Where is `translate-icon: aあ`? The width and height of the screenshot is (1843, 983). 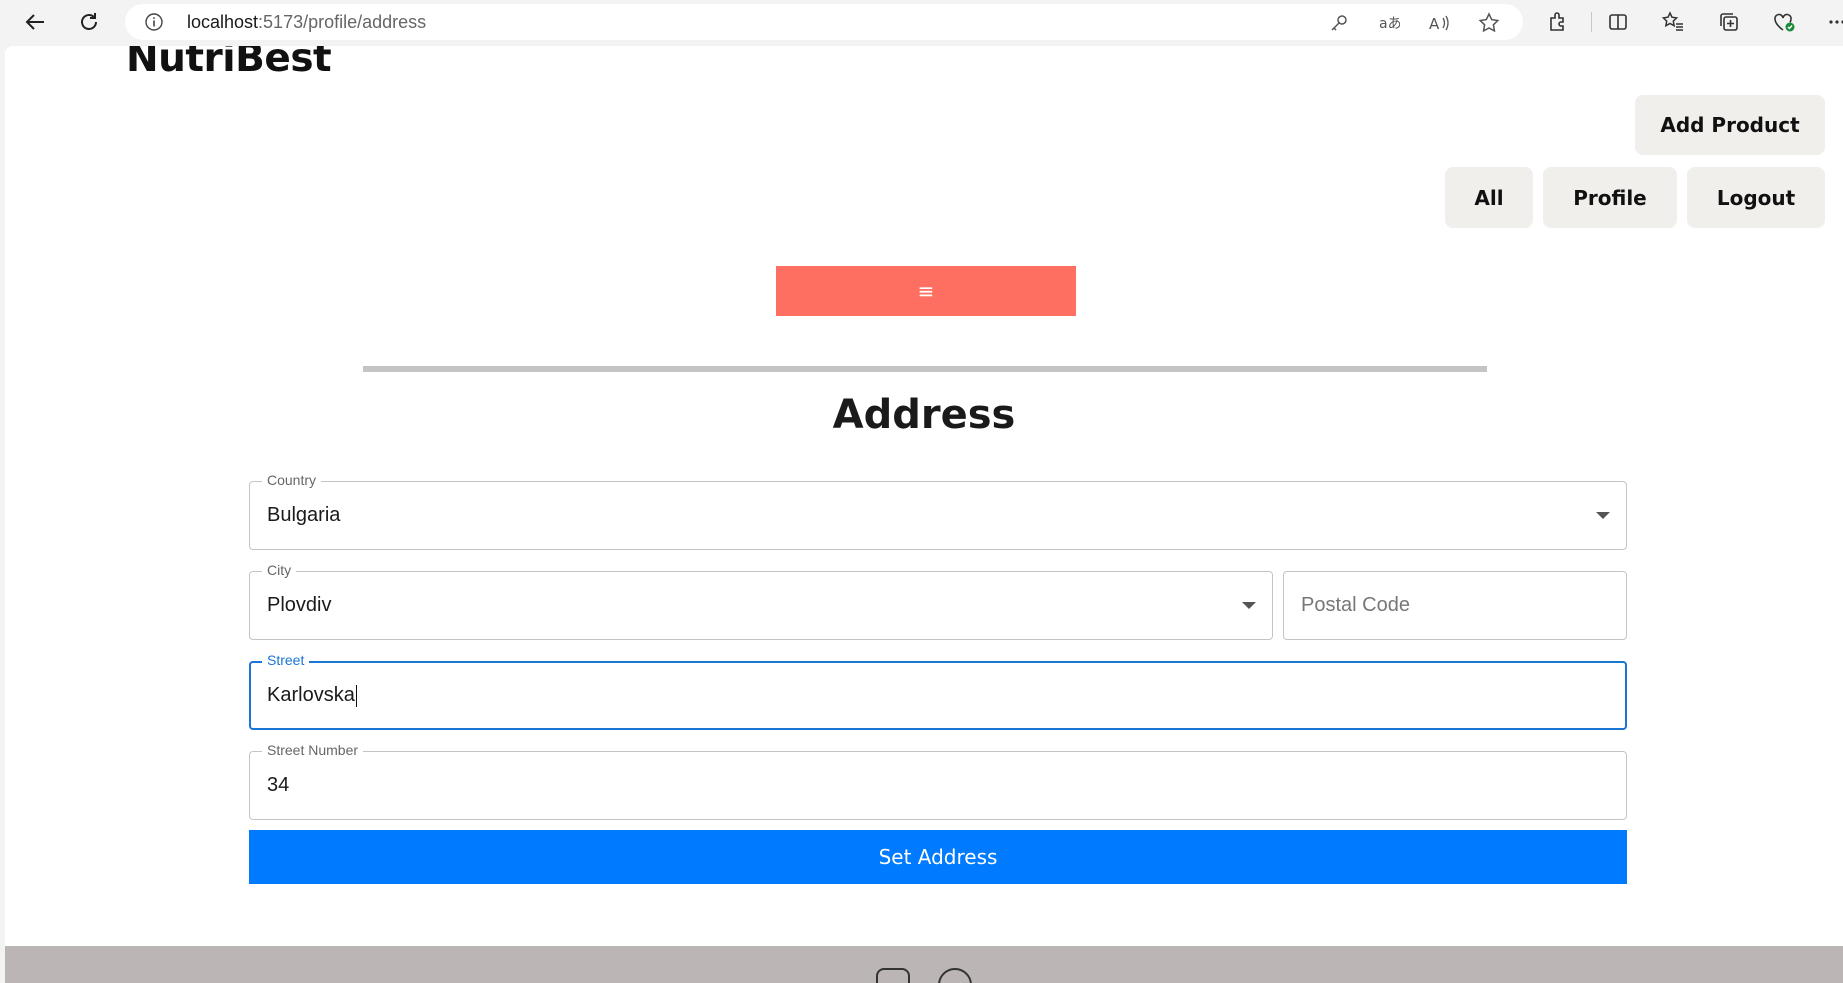 translate-icon: aあ is located at coordinates (1389, 23).